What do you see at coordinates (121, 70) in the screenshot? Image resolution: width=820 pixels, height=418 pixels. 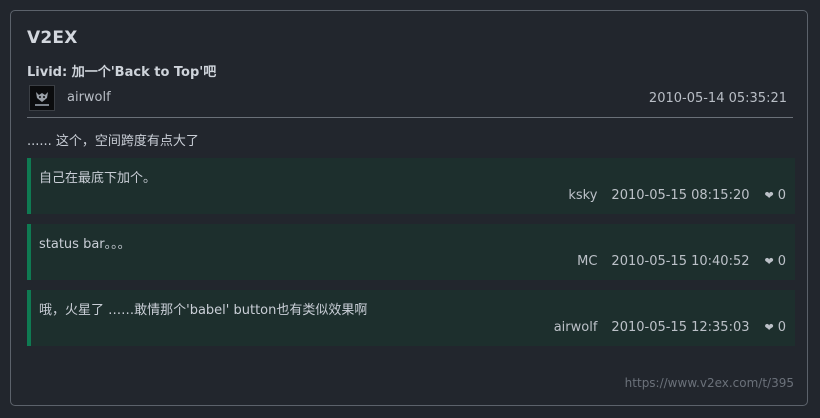 I see `topic-title: Livid: 加一个'Back to Top'吧` at bounding box center [121, 70].